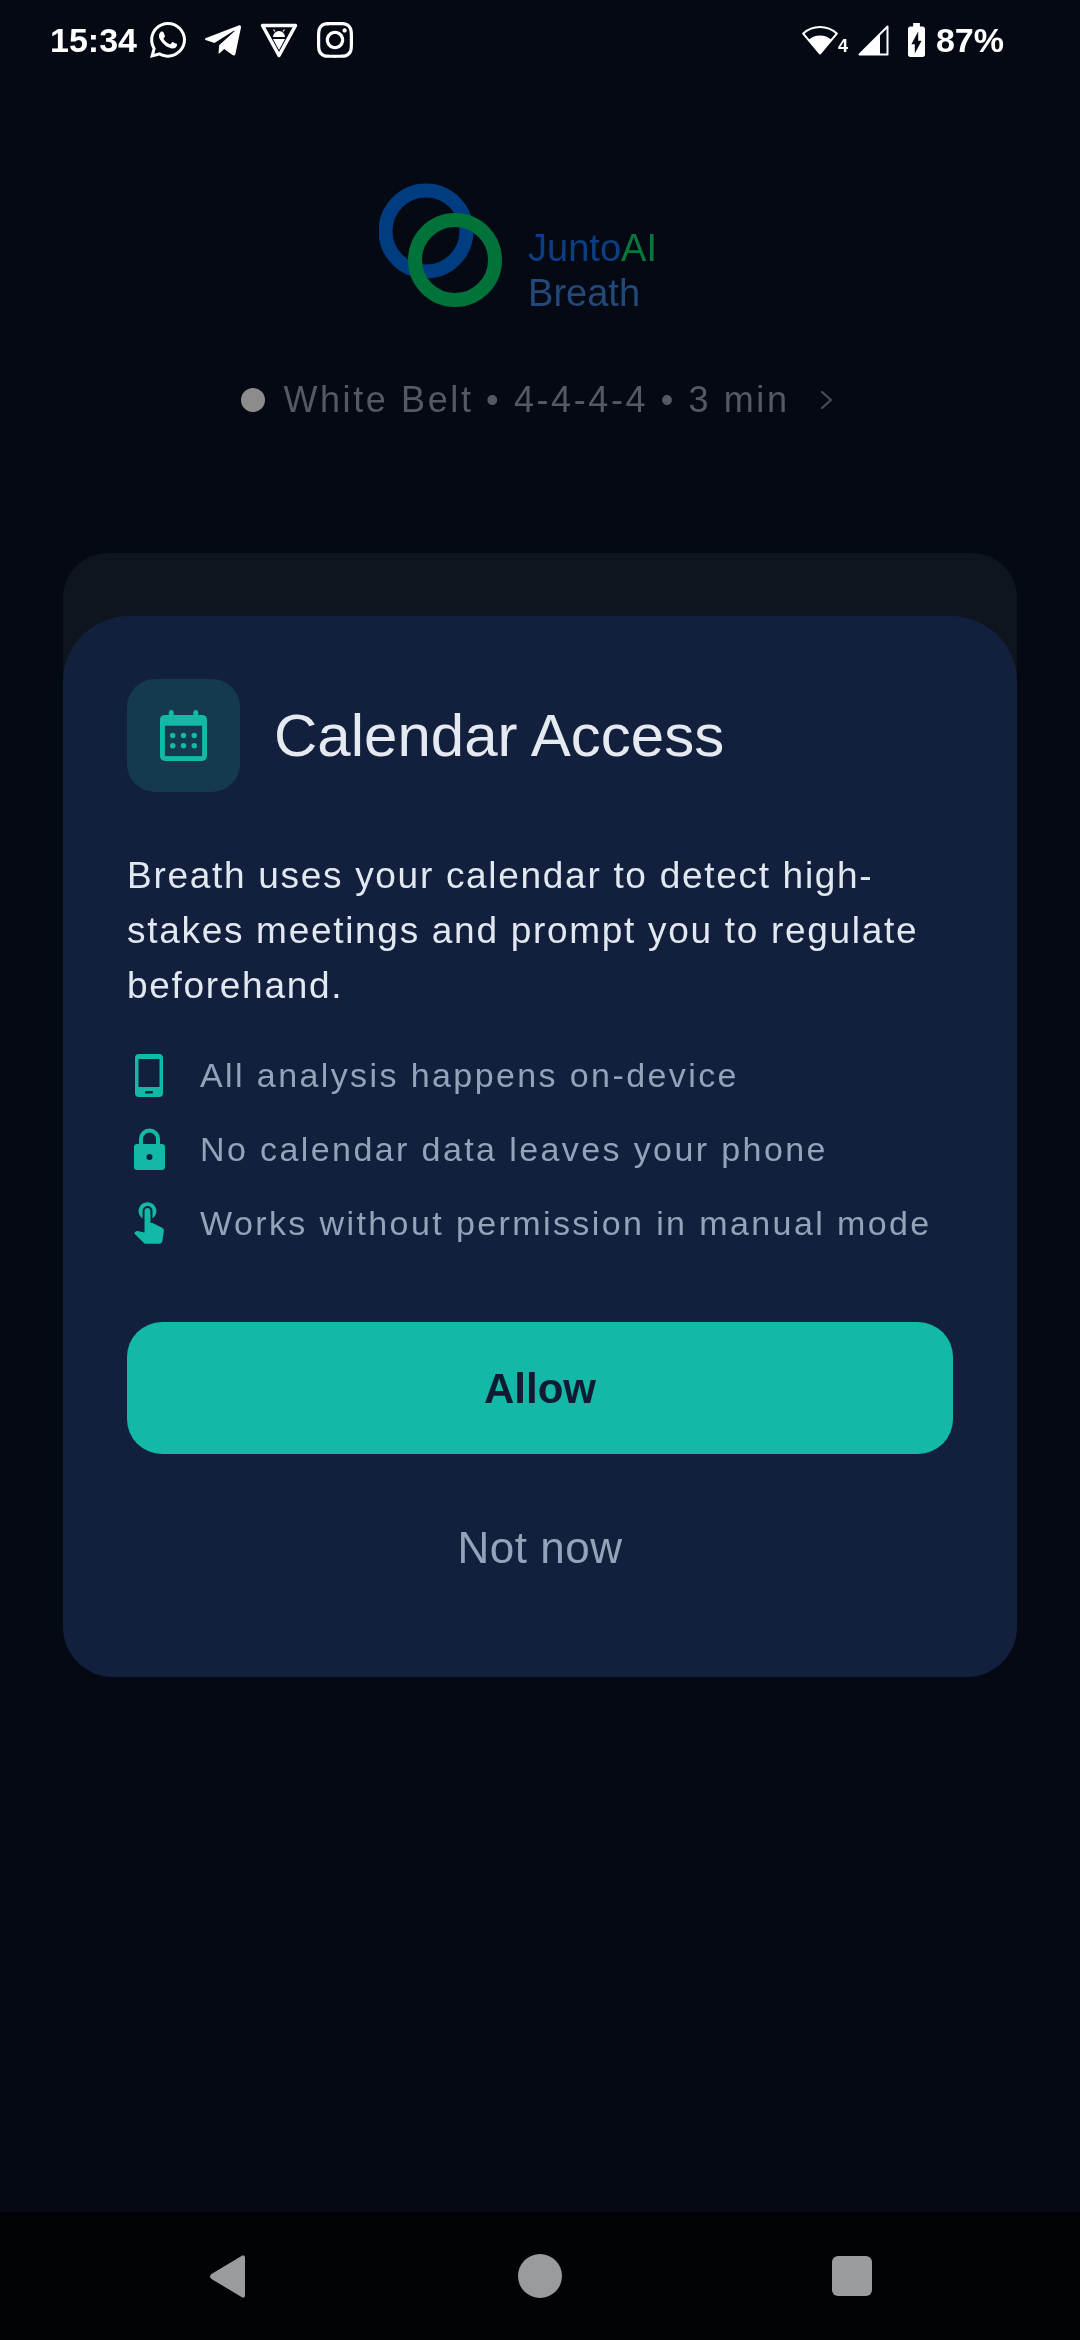  What do you see at coordinates (540, 1388) in the screenshot?
I see `allow-button: Allow` at bounding box center [540, 1388].